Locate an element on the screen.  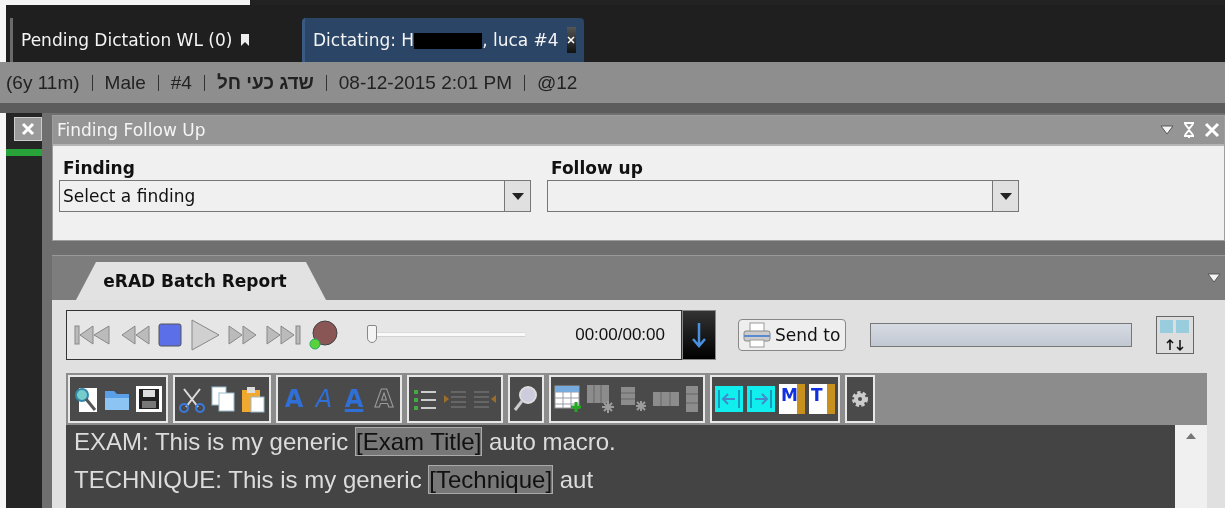
scroll-up-icon is located at coordinates (1191, 436).